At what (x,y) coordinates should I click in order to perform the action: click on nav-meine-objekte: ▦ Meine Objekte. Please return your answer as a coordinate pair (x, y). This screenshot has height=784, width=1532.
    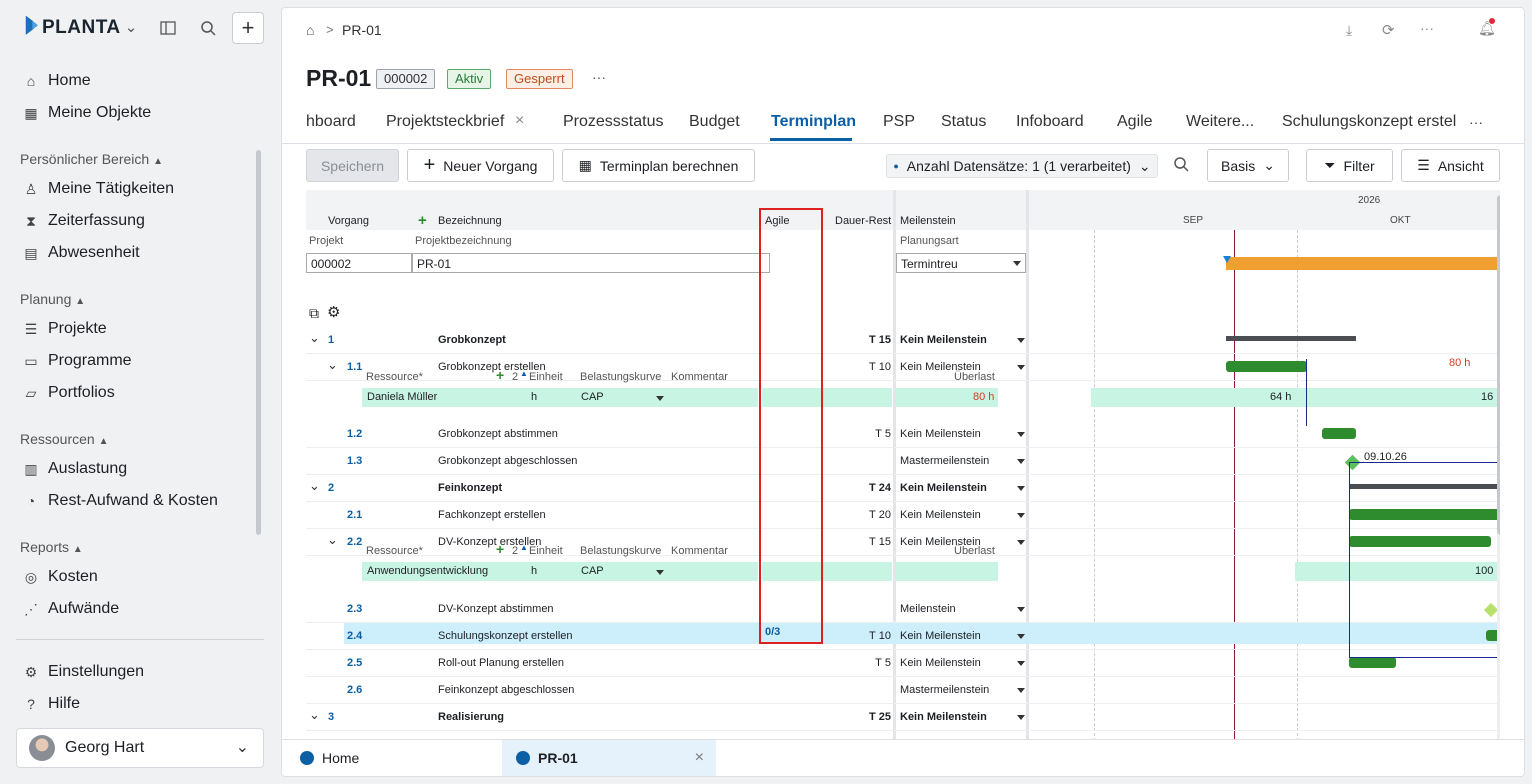
    Looking at the image, I should click on (86, 113).